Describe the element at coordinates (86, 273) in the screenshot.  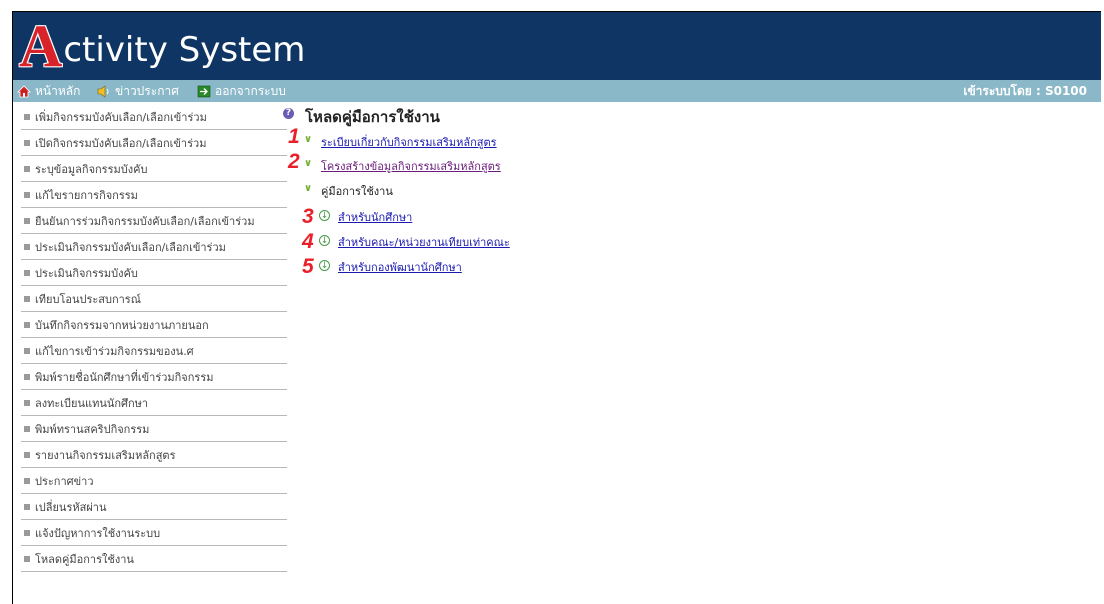
I see `sidebar-item-label: ประเมินกิจกรรมบังคับ` at that location.